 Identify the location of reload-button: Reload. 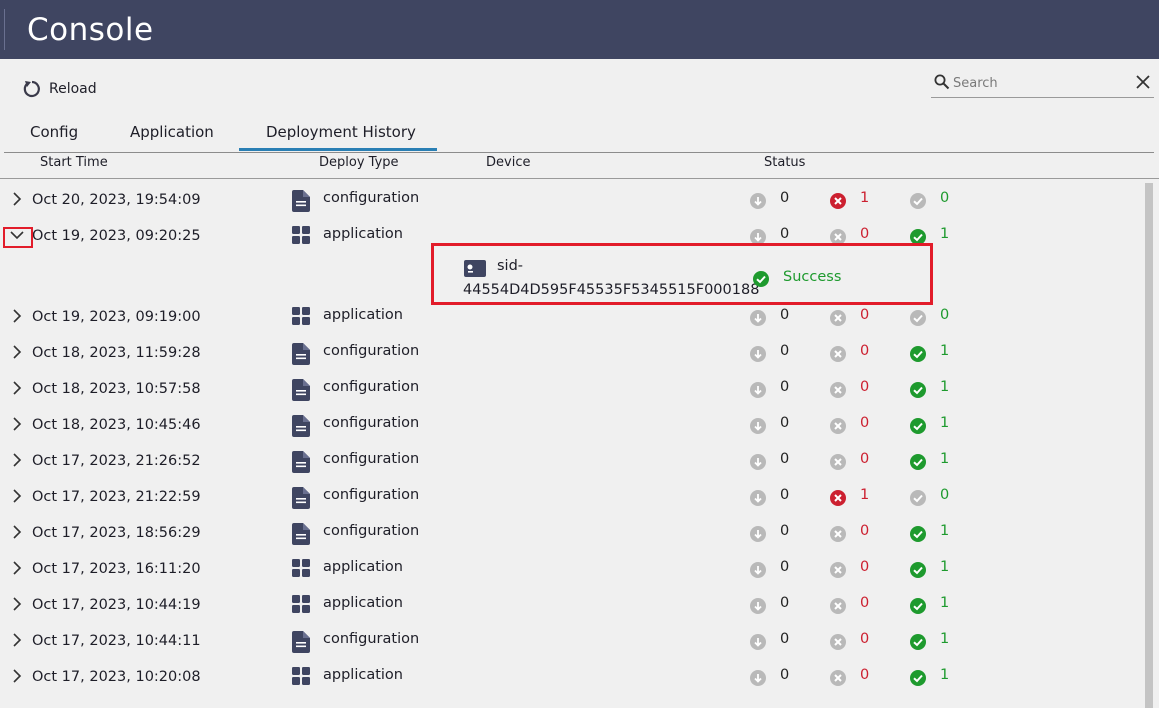
(59, 89).